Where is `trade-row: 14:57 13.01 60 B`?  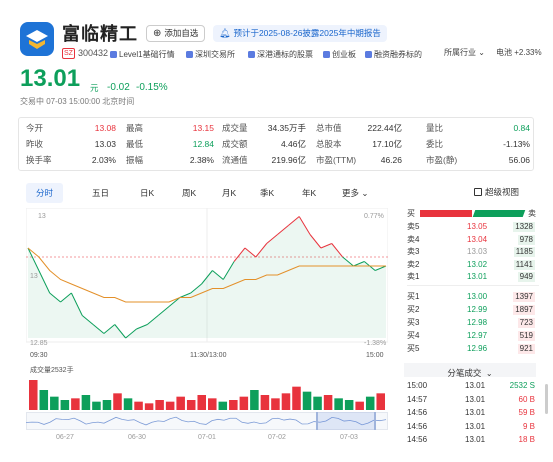 trade-row: 14:57 13.01 60 B is located at coordinates (473, 400).